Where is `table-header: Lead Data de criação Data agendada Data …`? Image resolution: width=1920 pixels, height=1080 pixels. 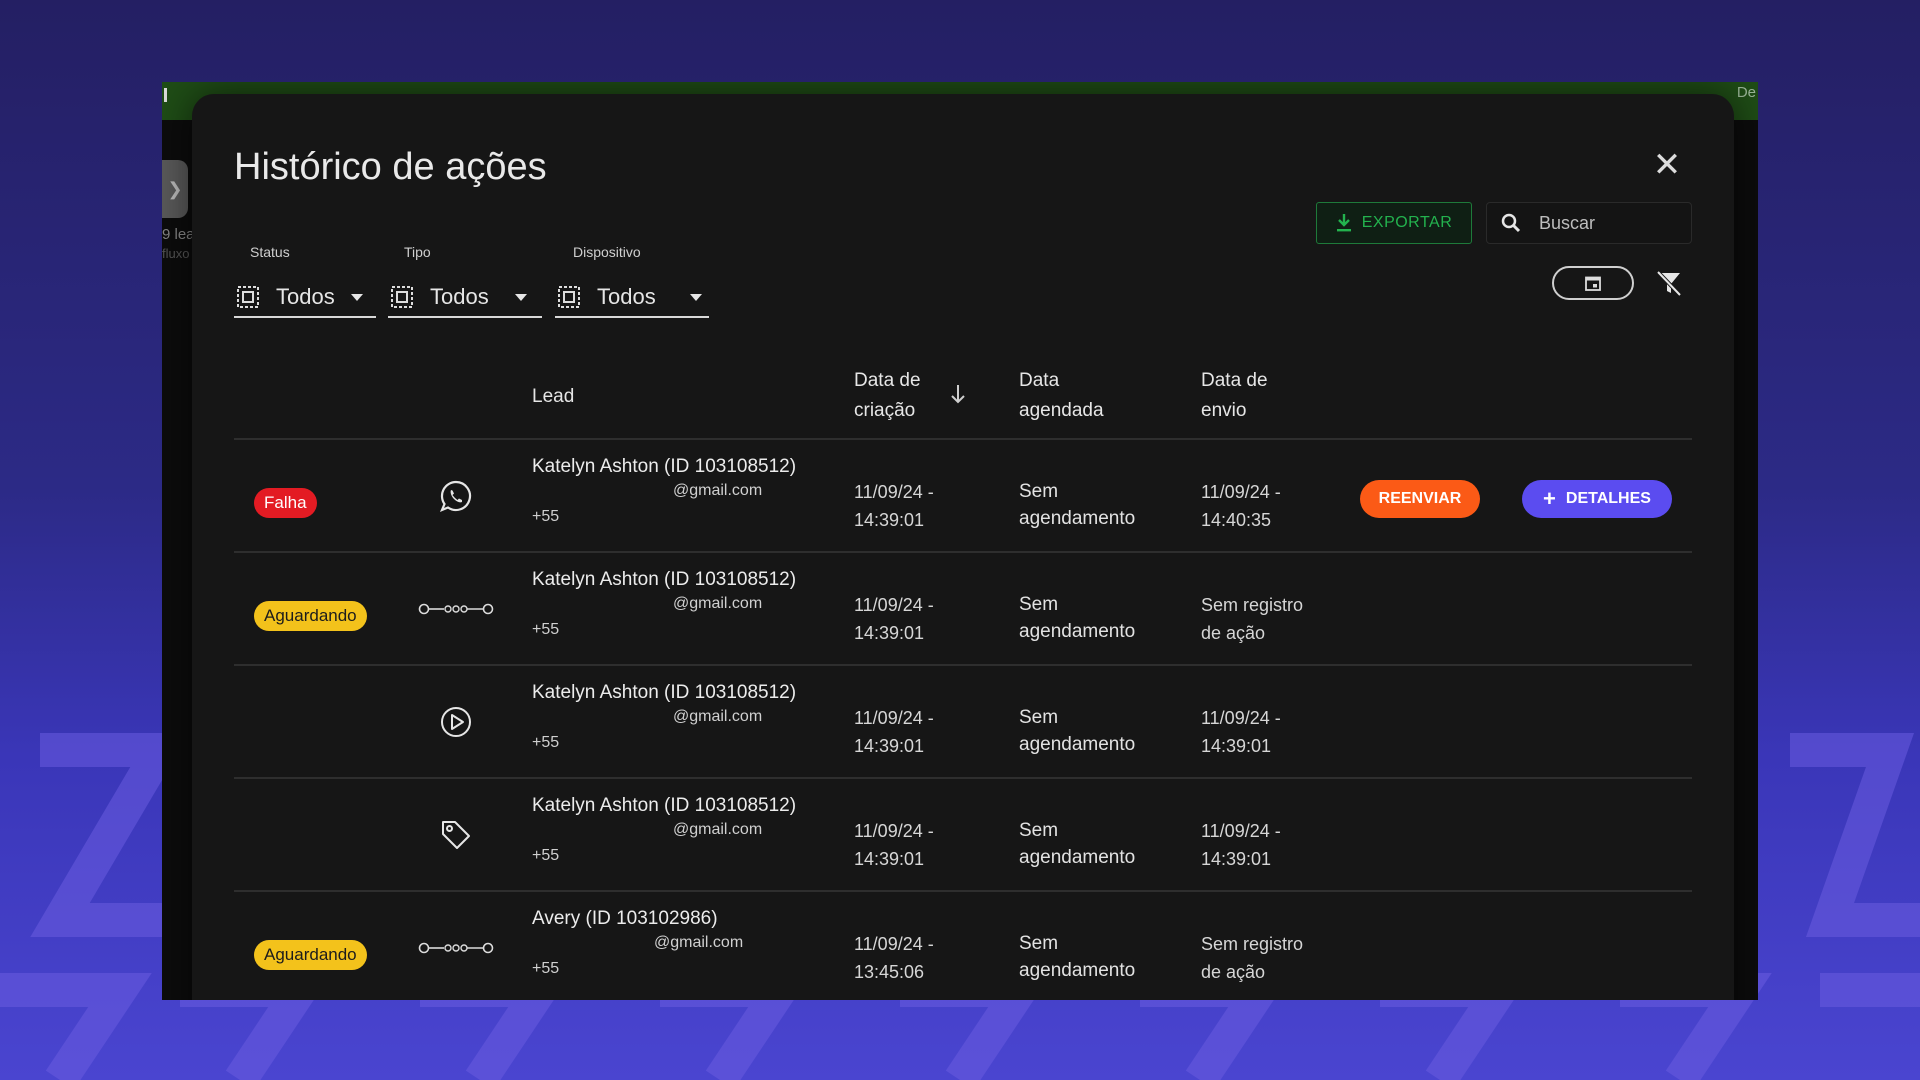 table-header: Lead Data de criação Data agendada Data … is located at coordinates (963, 396).